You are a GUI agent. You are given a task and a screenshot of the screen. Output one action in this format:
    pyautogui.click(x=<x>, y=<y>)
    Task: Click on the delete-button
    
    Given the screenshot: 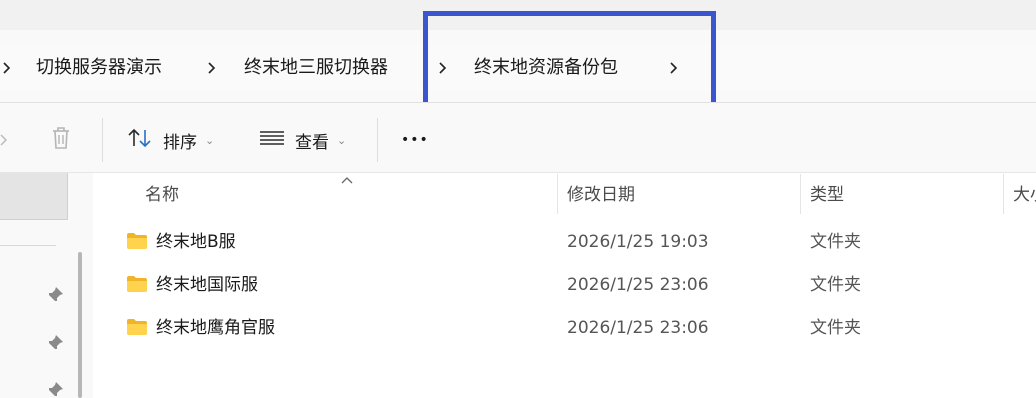 What is the action you would take?
    pyautogui.click(x=61, y=140)
    